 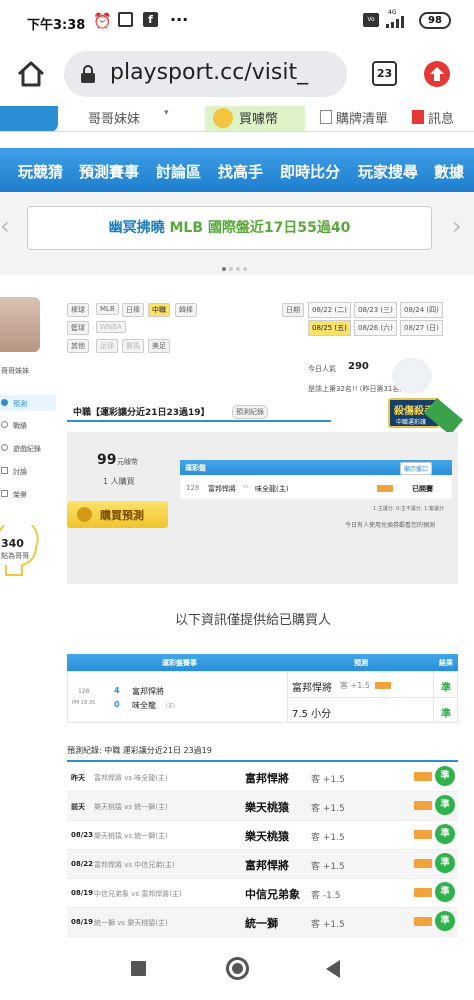 I want to click on carousel-prev-icon: ‹, so click(x=5, y=226).